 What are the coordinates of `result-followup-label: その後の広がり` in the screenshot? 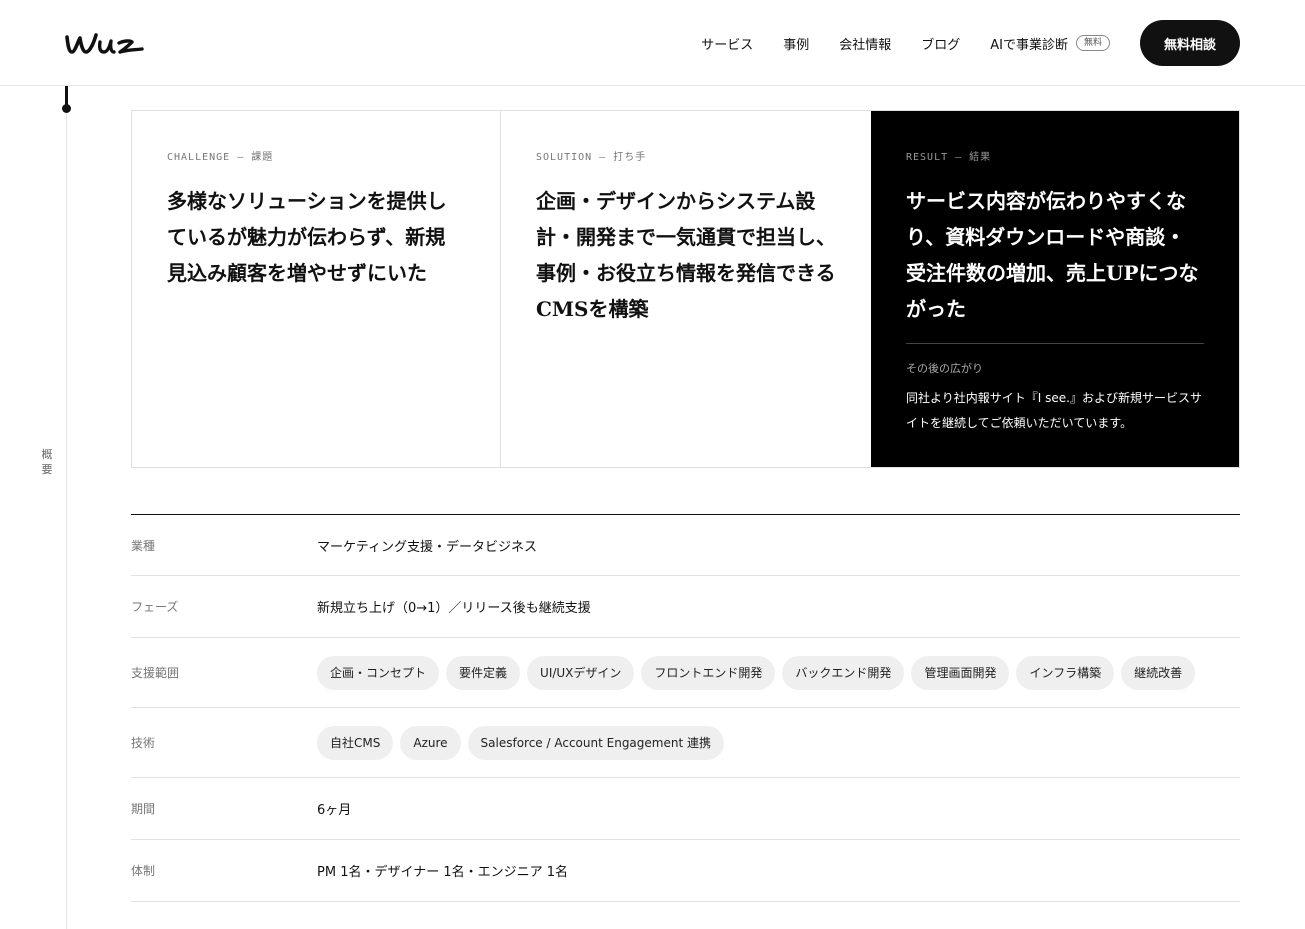 It's located at (944, 368).